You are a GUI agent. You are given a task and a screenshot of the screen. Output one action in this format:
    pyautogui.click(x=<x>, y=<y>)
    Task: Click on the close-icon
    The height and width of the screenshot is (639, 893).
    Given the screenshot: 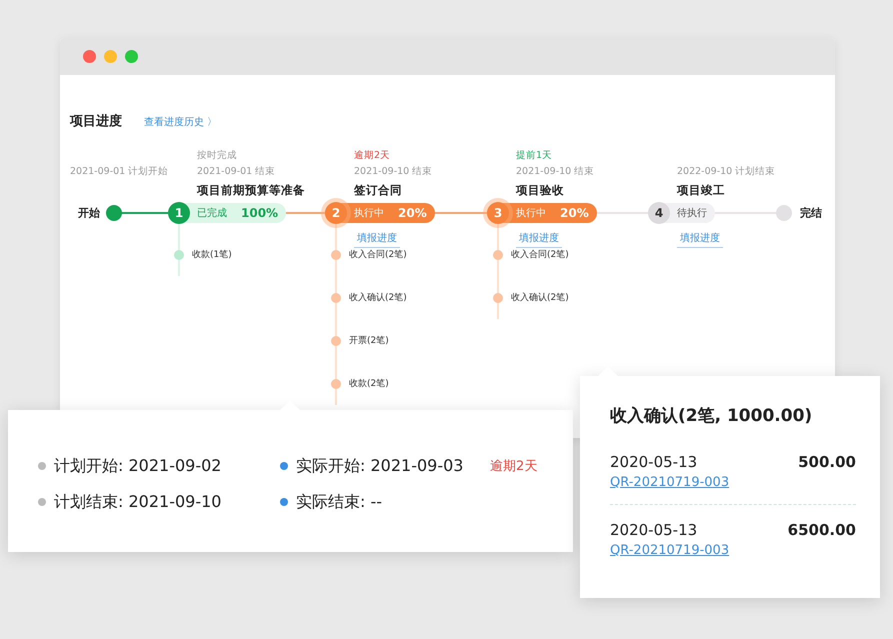 What is the action you would take?
    pyautogui.click(x=89, y=56)
    